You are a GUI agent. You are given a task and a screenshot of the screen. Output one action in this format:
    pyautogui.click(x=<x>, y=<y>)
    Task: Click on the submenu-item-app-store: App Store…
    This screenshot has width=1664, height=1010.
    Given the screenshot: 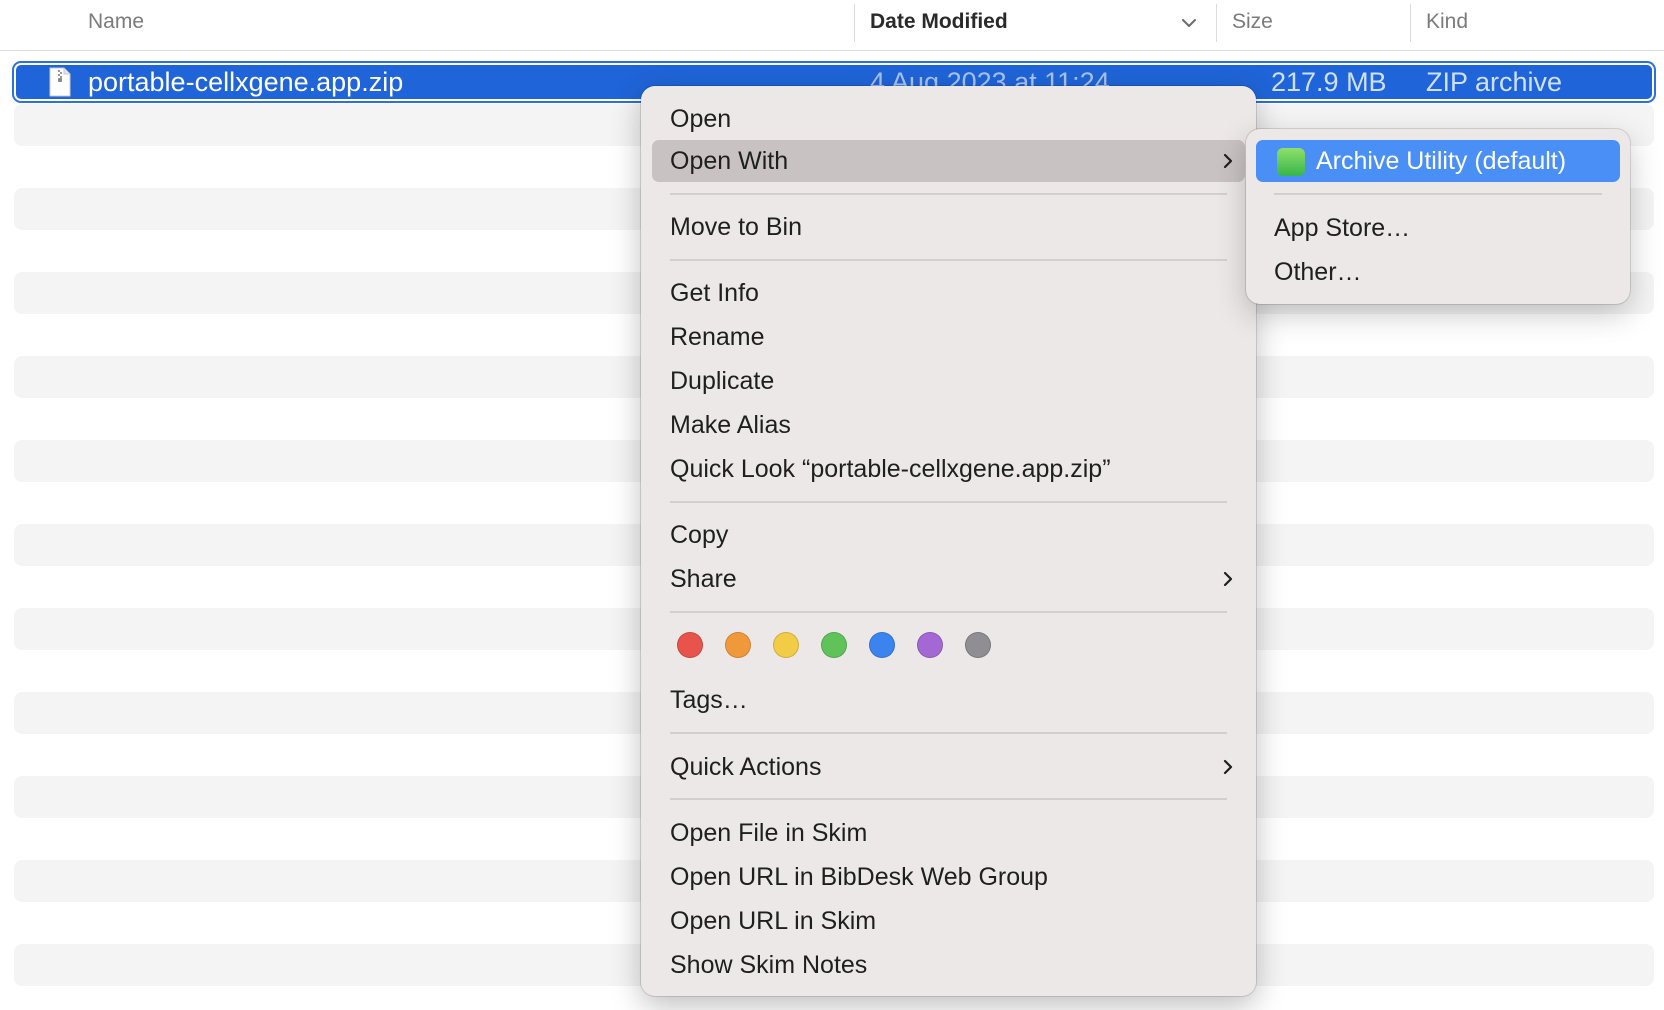 What is the action you would take?
    pyautogui.click(x=1438, y=228)
    